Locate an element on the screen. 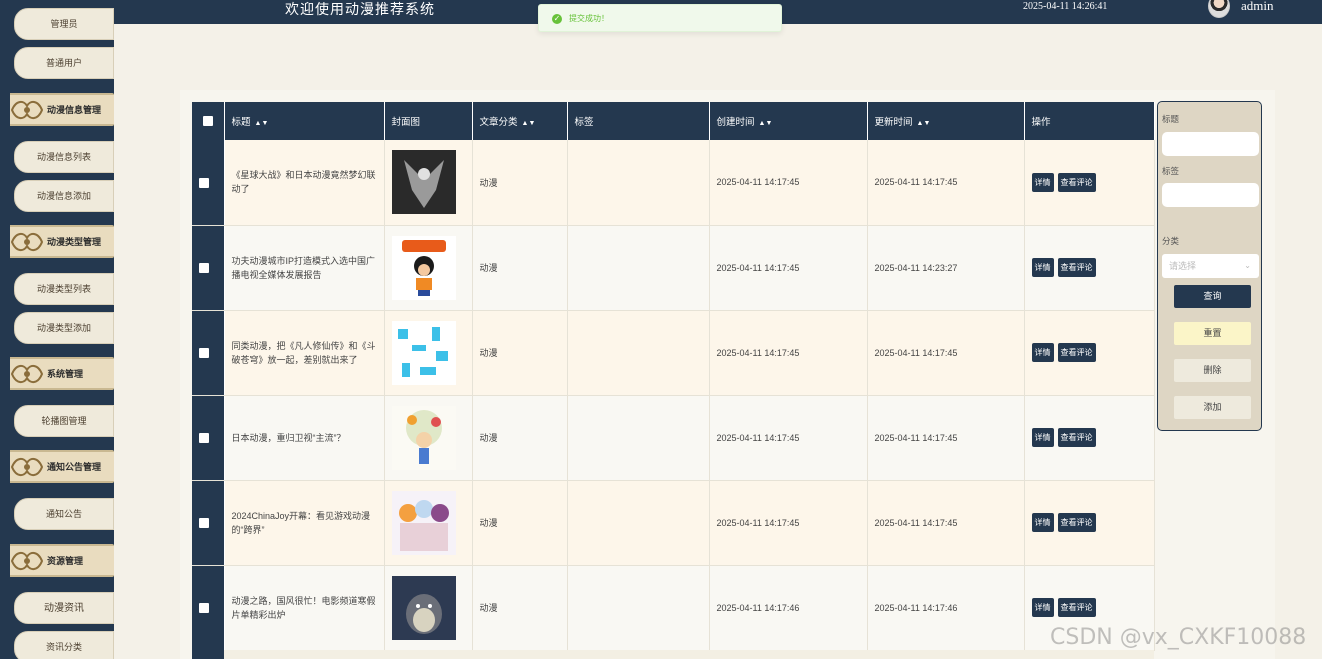 The height and width of the screenshot is (659, 1322). add-button: 添加 is located at coordinates (1212, 407).